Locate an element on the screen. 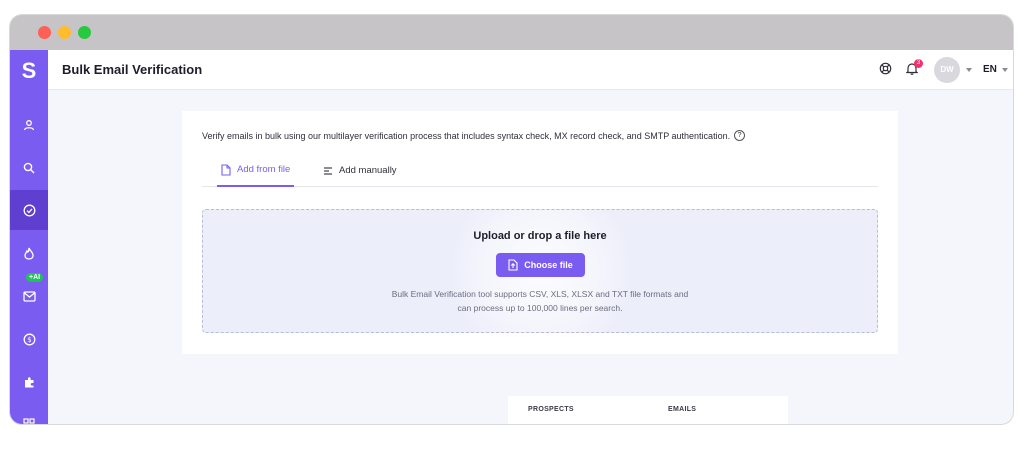 Image resolution: width=1024 pixels, height=456 pixels. ai-badge: +AI is located at coordinates (35, 277).